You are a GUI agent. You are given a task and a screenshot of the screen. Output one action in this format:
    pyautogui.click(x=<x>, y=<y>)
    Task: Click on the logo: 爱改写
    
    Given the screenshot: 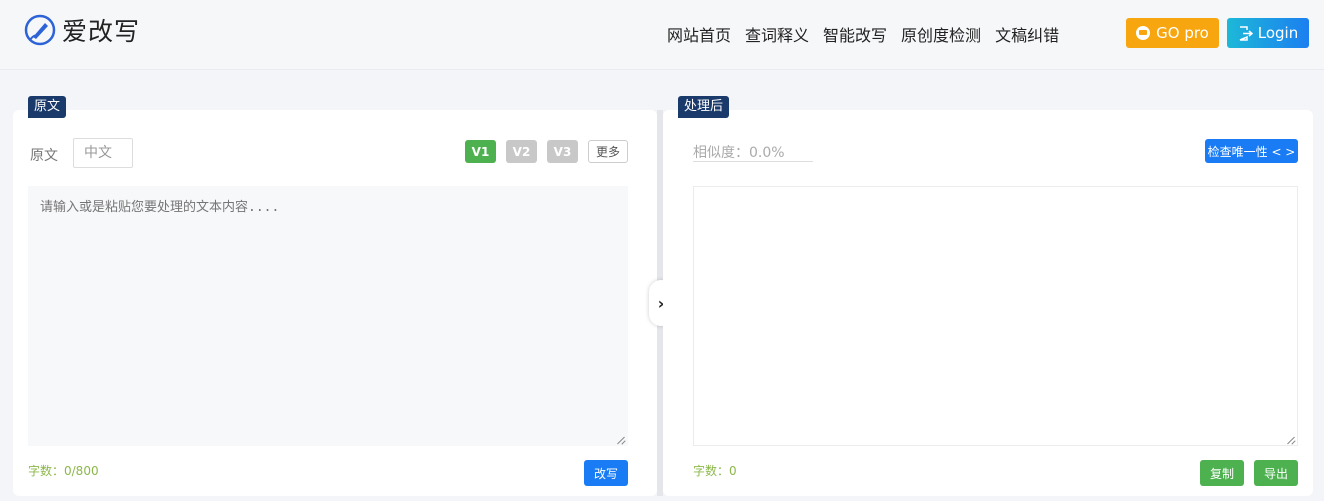 What is the action you would take?
    pyautogui.click(x=82, y=30)
    